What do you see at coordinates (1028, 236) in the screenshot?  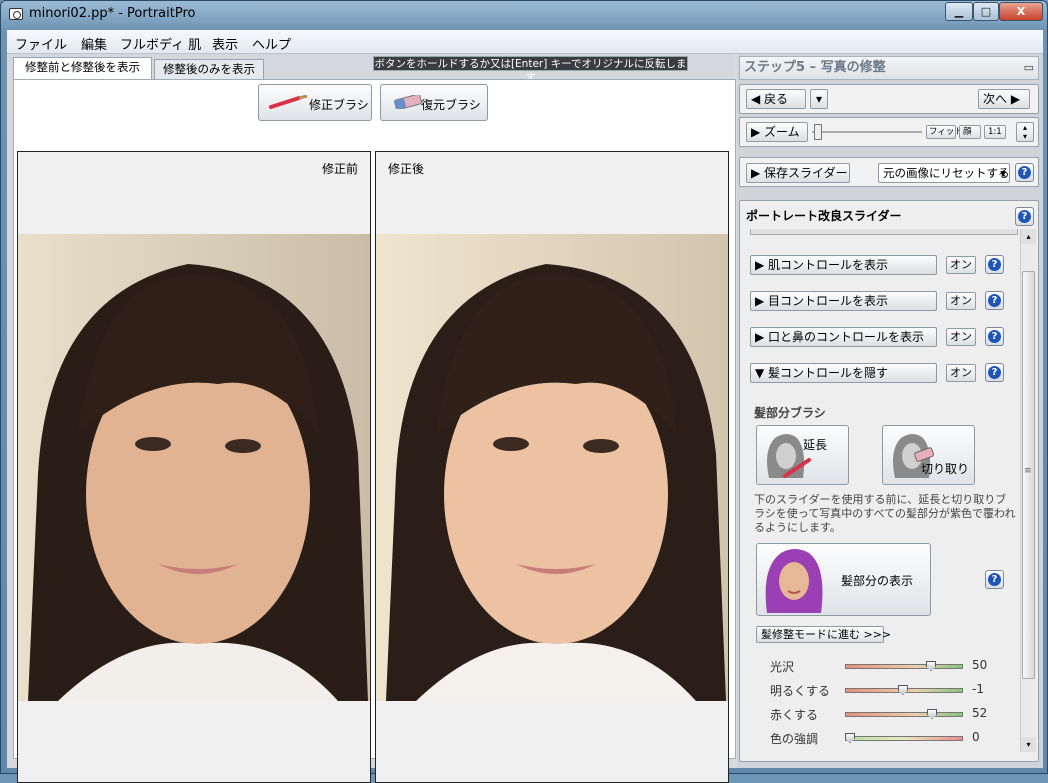 I see `scroll-up-icon: ▴` at bounding box center [1028, 236].